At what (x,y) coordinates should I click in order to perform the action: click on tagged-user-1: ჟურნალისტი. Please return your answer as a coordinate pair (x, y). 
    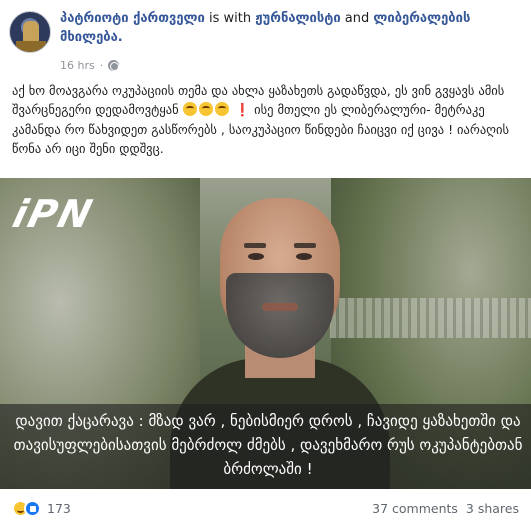
    Looking at the image, I should click on (297, 18).